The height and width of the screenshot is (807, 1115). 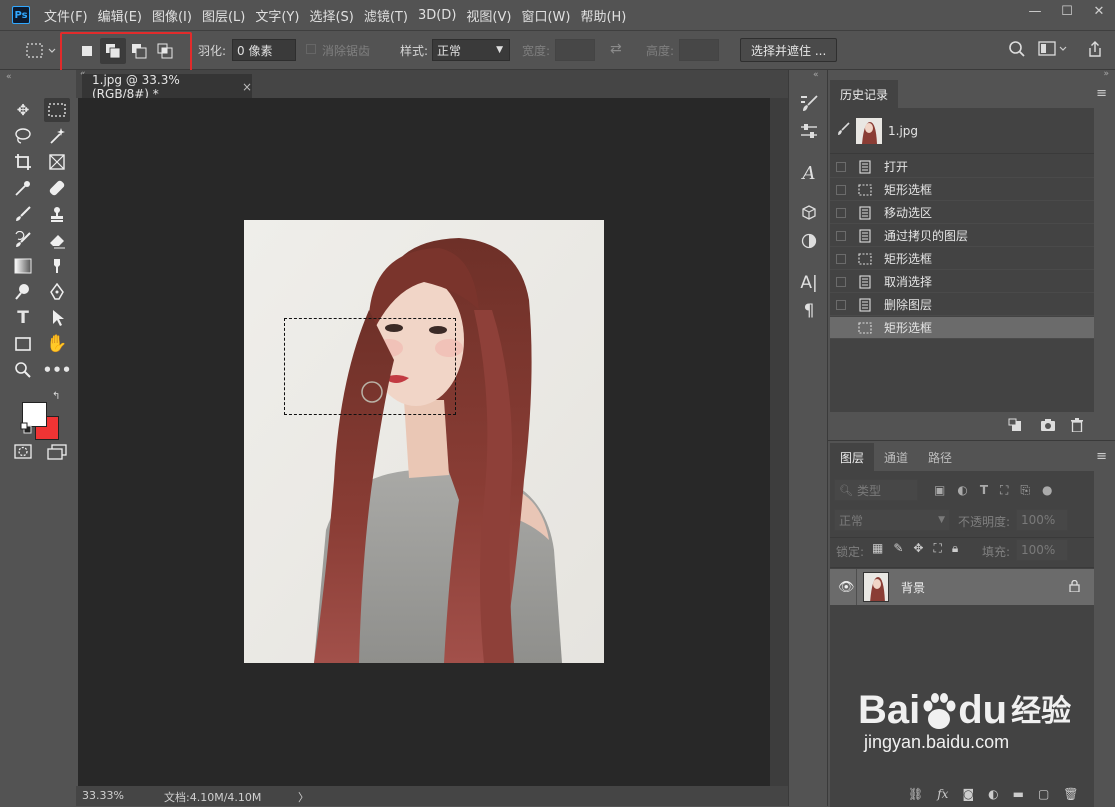 I want to click on height-input, so click(x=699, y=50).